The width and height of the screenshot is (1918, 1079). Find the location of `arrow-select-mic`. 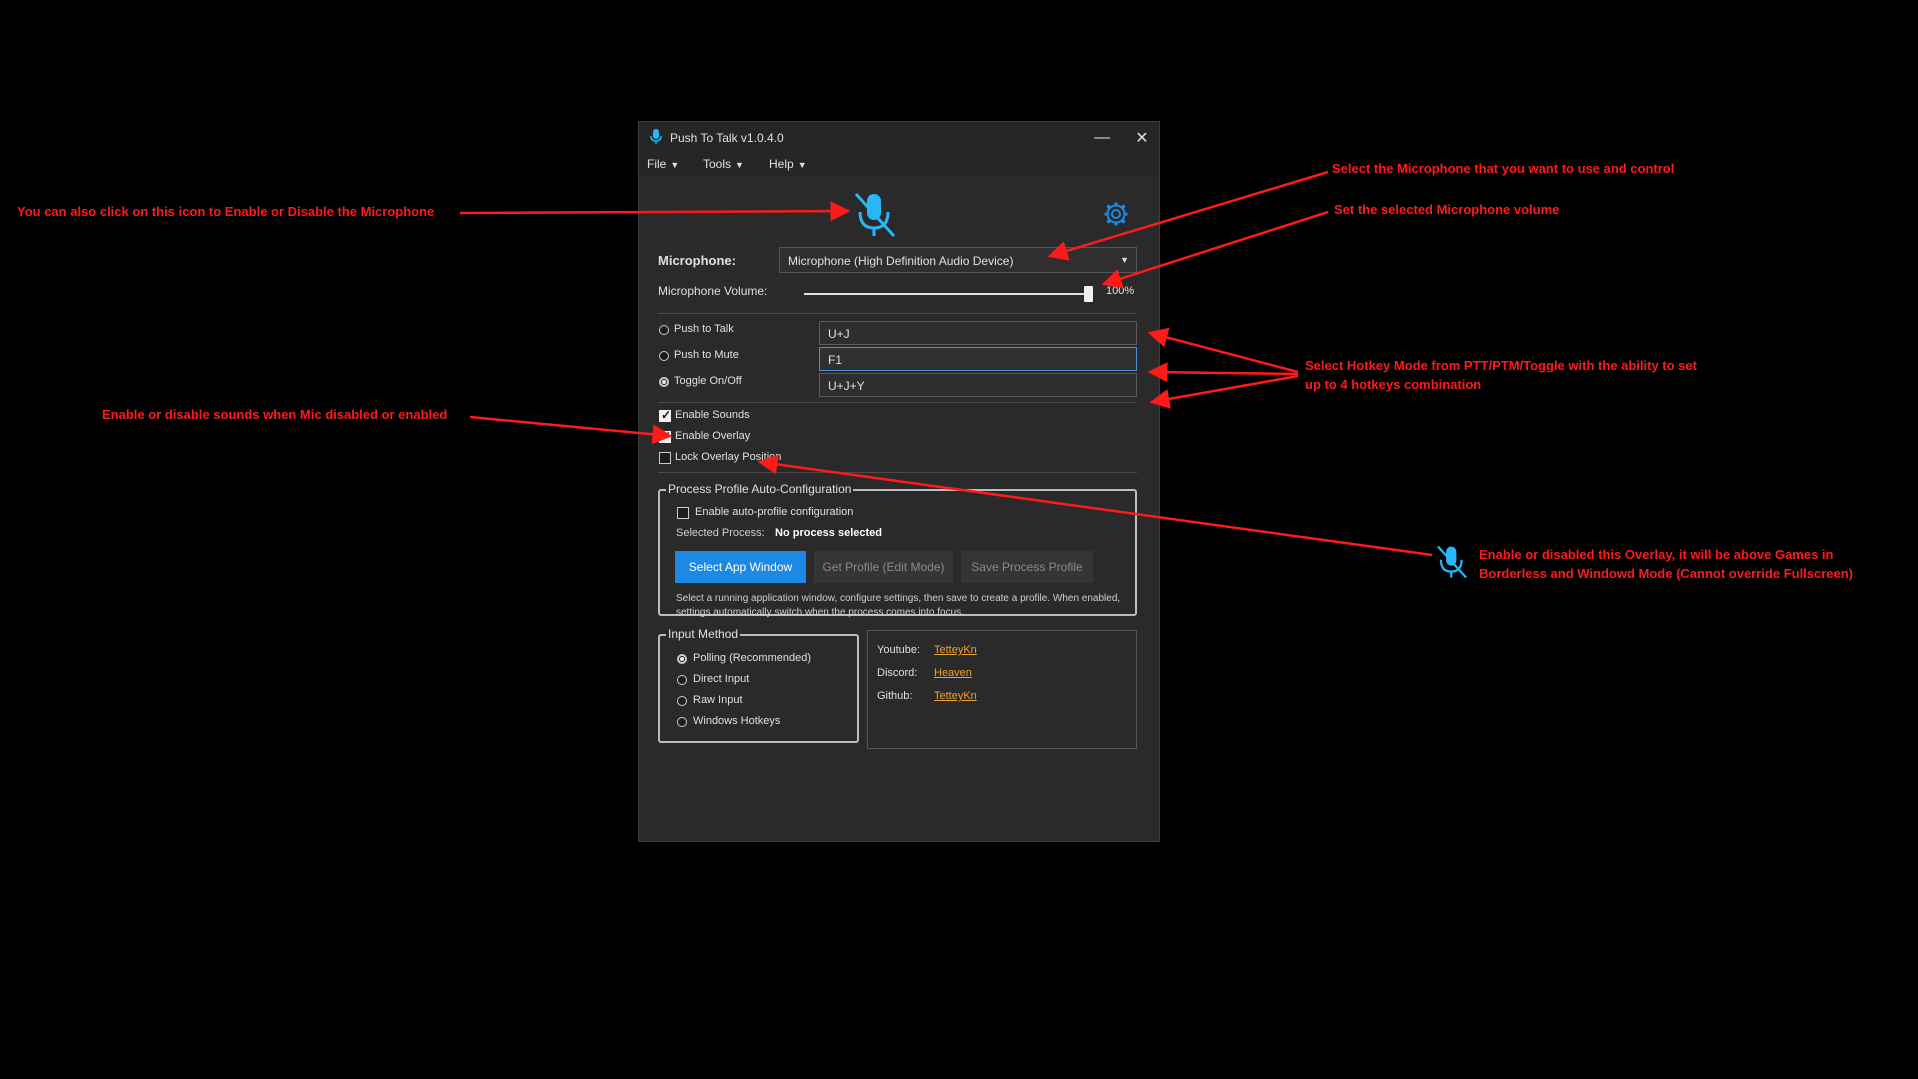

arrow-select-mic is located at coordinates (1188, 215).